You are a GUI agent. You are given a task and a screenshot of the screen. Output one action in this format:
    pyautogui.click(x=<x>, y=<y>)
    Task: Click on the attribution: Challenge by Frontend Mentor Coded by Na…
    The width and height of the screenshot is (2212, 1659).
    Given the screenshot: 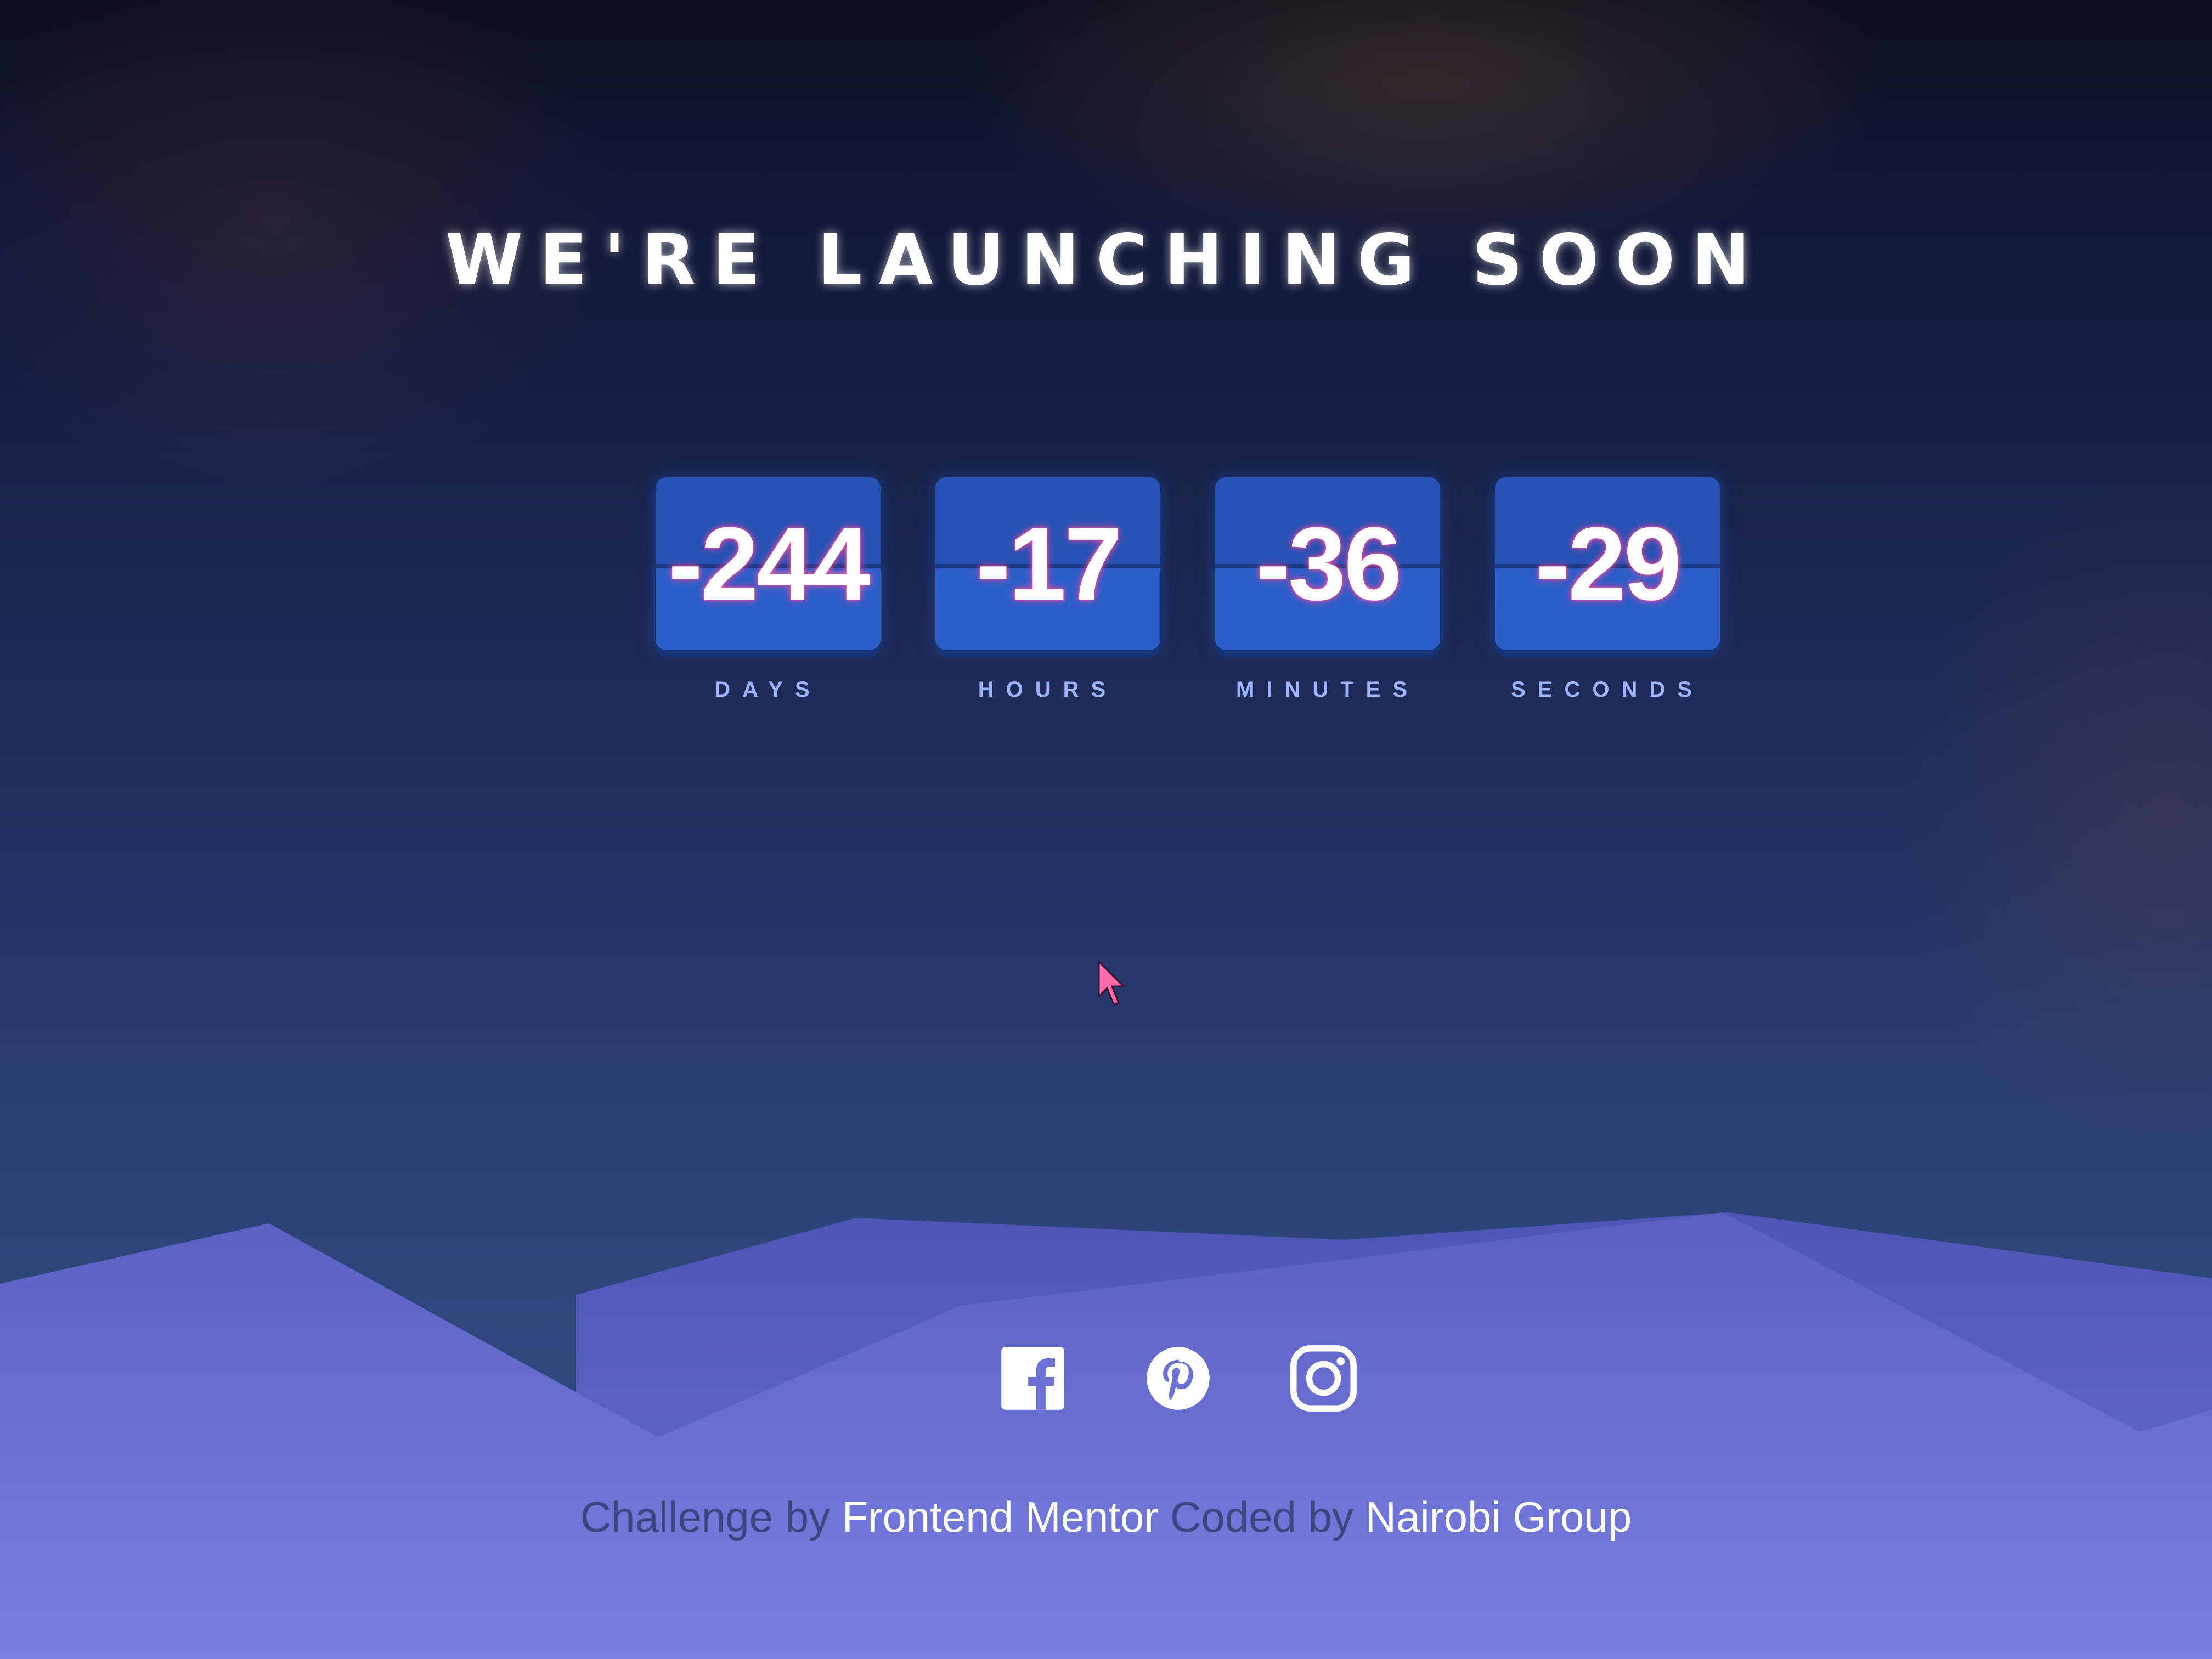 What is the action you would take?
    pyautogui.click(x=1106, y=1517)
    